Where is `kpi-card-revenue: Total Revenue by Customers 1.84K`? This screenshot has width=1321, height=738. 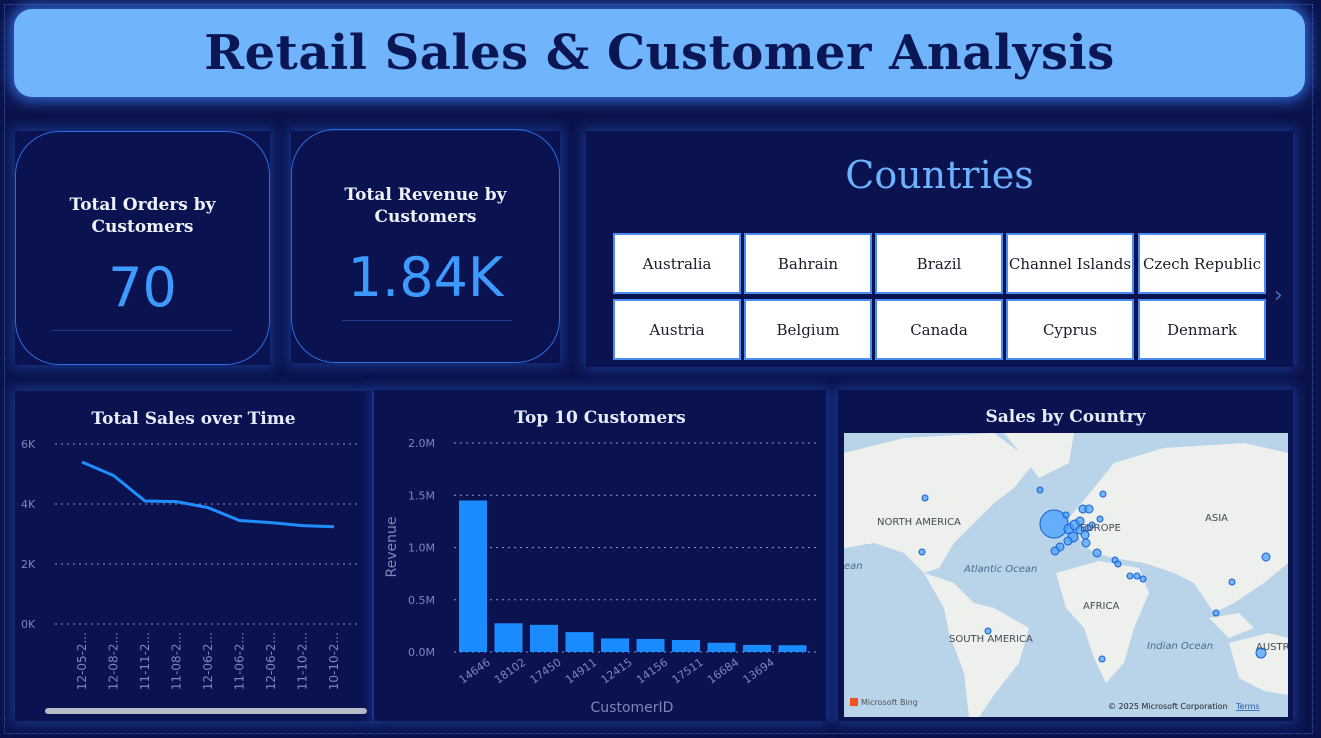
kpi-card-revenue: Total Revenue by Customers 1.84K is located at coordinates (425, 246).